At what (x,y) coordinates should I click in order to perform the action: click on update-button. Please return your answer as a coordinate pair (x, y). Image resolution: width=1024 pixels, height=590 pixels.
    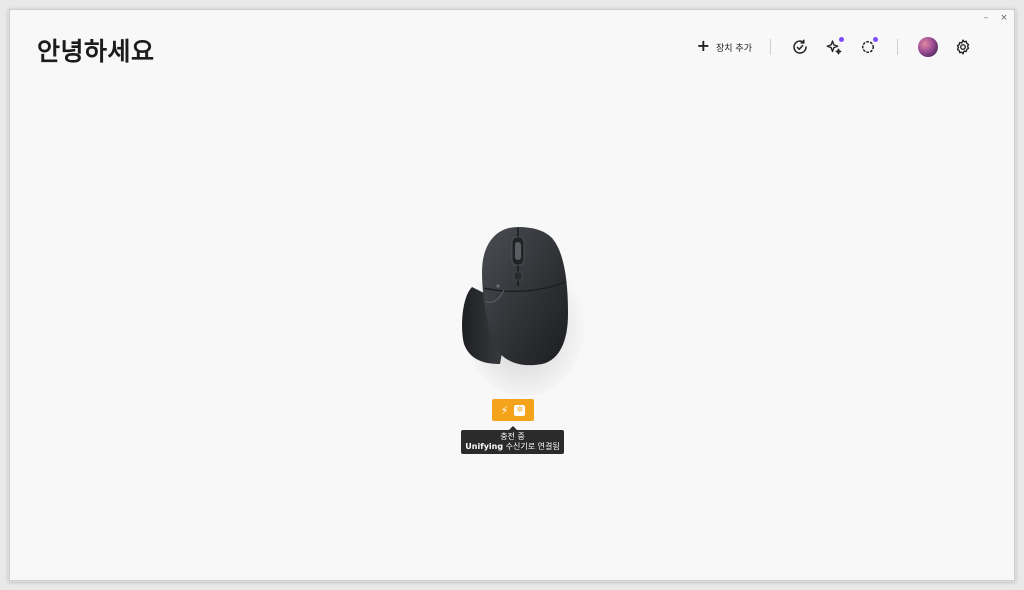
    Looking at the image, I should click on (800, 47).